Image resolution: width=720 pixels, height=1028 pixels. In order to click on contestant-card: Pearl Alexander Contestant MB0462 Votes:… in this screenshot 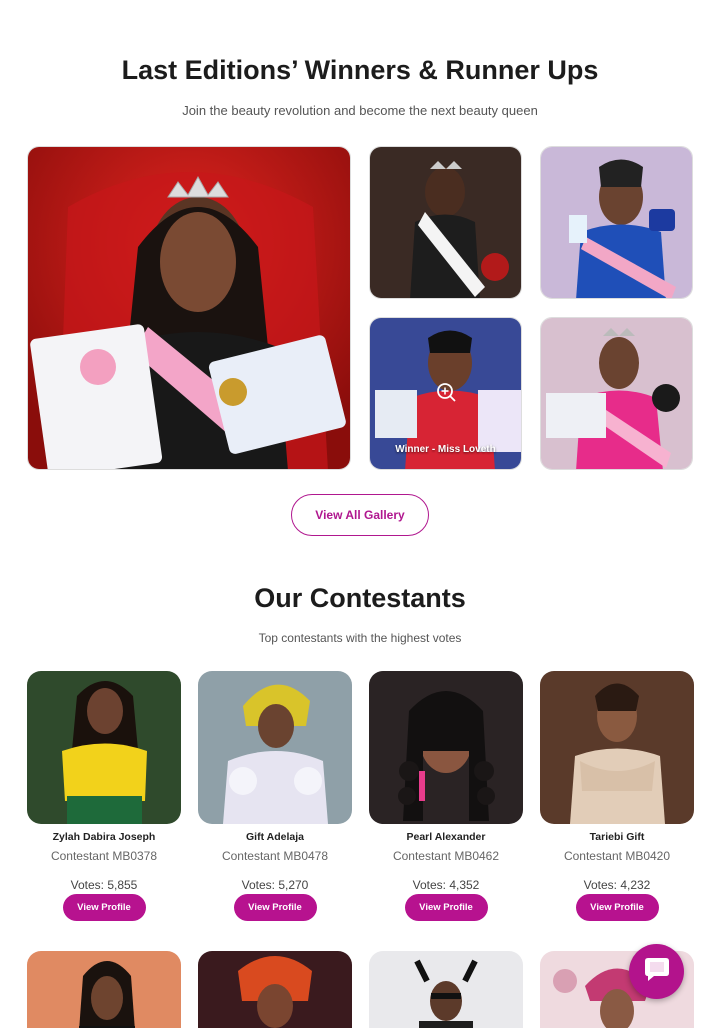, I will do `click(446, 796)`.